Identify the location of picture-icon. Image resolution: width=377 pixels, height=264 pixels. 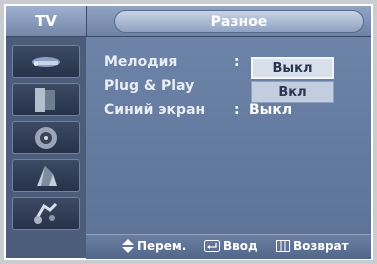
(46, 61).